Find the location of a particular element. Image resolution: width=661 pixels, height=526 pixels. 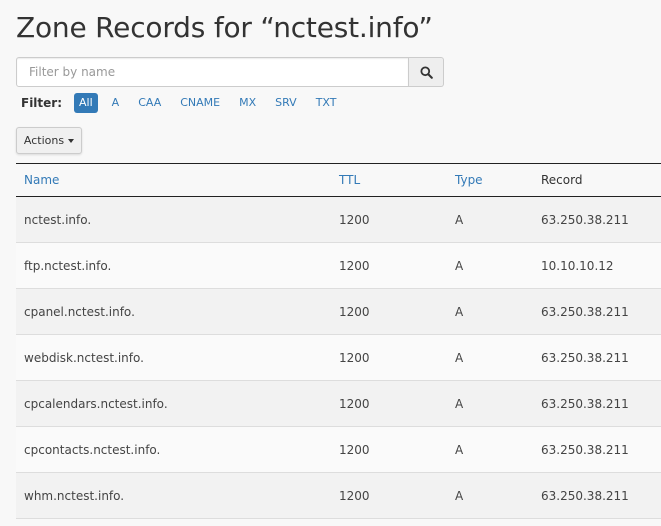

filter-row: Filter: All A CAA CNAME MX SRV TXT is located at coordinates (185, 103).